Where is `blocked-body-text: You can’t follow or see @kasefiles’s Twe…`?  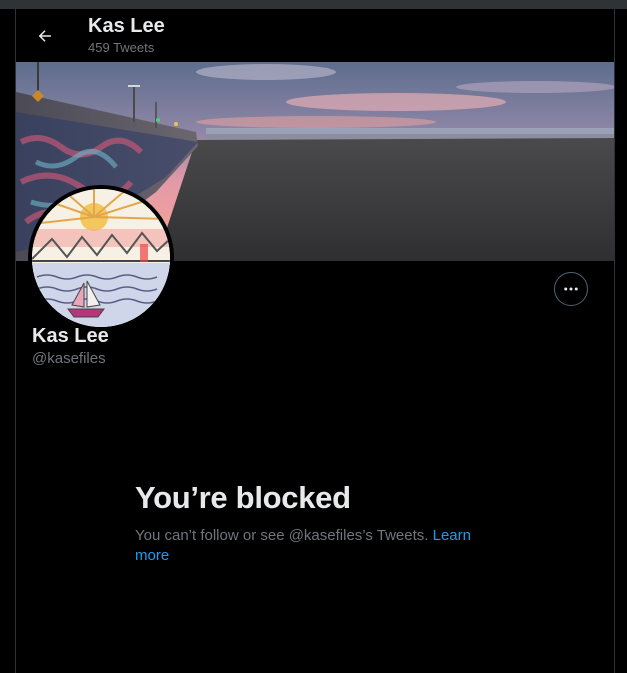
blocked-body-text: You can’t follow or see @kasefiles’s Twe… is located at coordinates (282, 535).